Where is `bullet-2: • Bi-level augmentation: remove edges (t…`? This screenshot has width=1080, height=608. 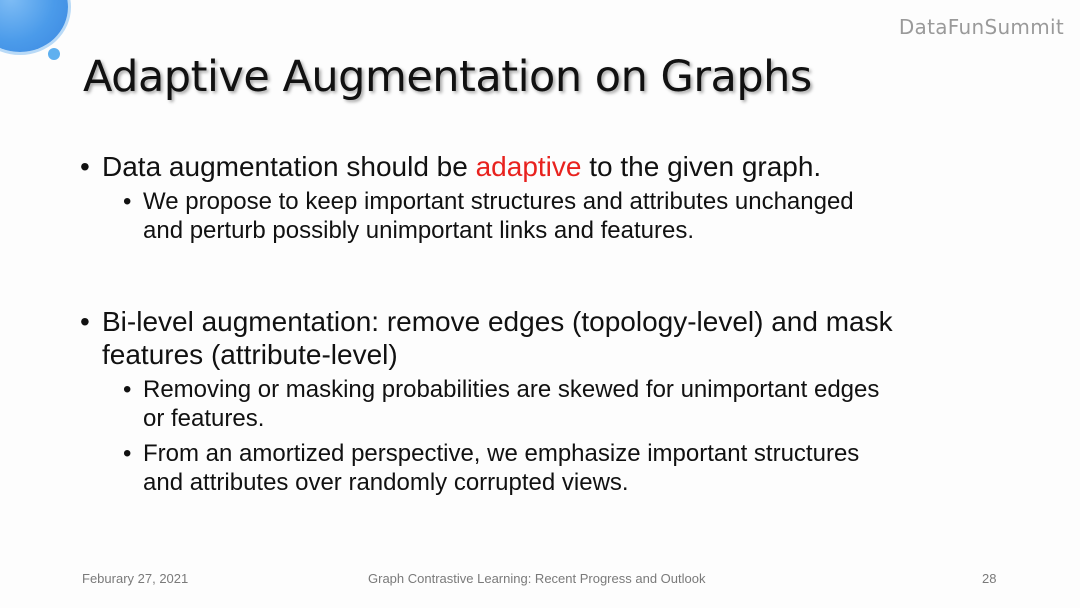
bullet-2: • Bi-level augmentation: remove edges (t… is located at coordinates (545, 338).